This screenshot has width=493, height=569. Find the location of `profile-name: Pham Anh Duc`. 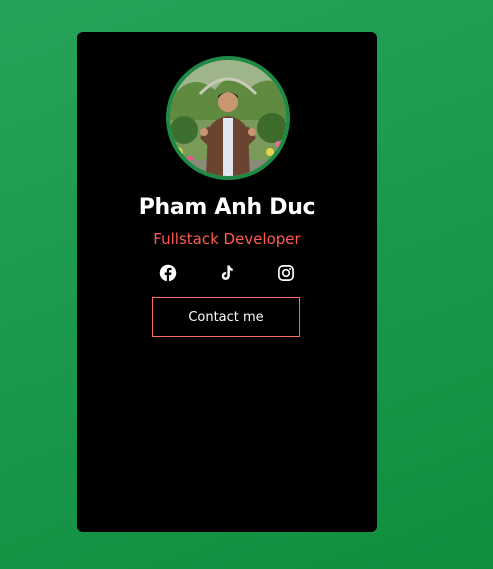

profile-name: Pham Anh Duc is located at coordinates (227, 207).